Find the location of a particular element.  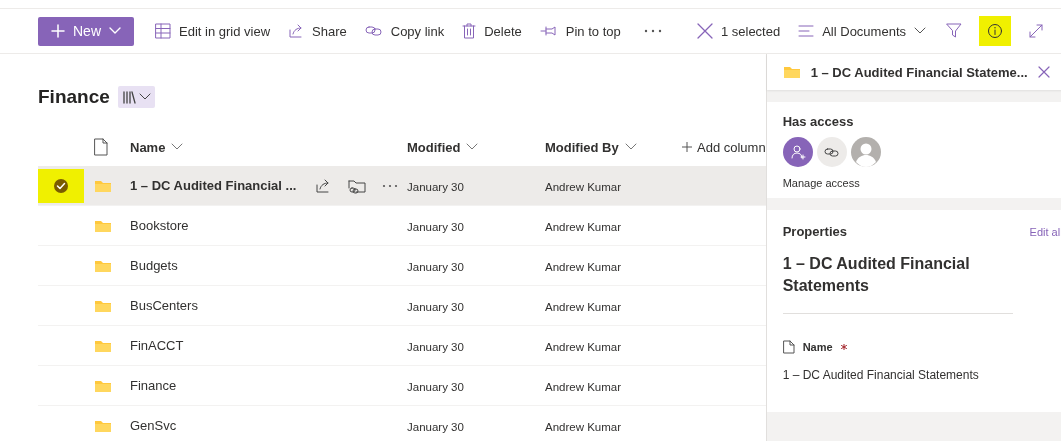

edit-all-link: Edit all is located at coordinates (1045, 231).